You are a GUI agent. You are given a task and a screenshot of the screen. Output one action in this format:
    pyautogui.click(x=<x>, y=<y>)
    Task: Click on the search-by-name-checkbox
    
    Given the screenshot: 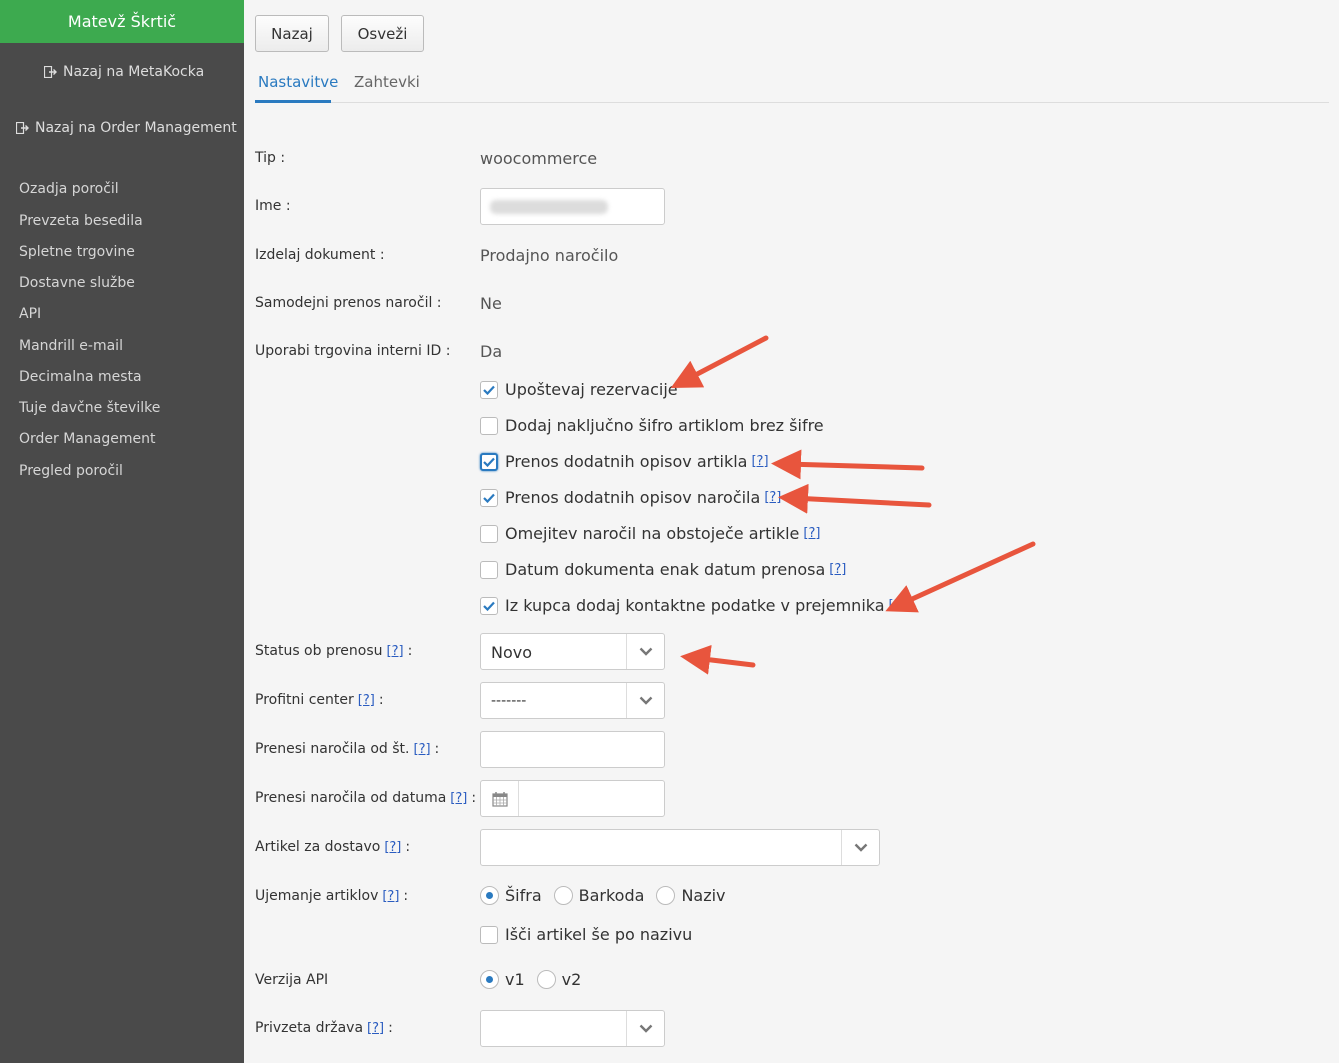 What is the action you would take?
    pyautogui.click(x=489, y=934)
    